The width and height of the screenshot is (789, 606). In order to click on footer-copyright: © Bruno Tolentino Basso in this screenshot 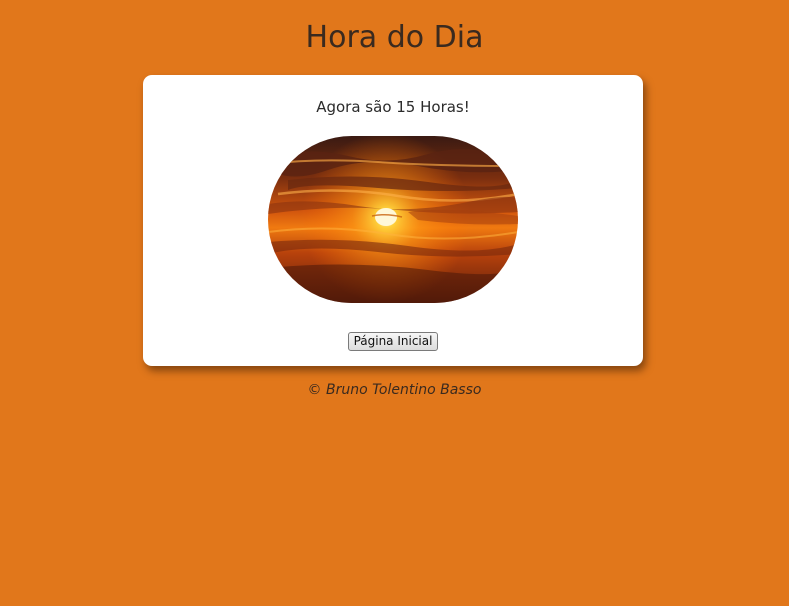, I will do `click(394, 390)`.